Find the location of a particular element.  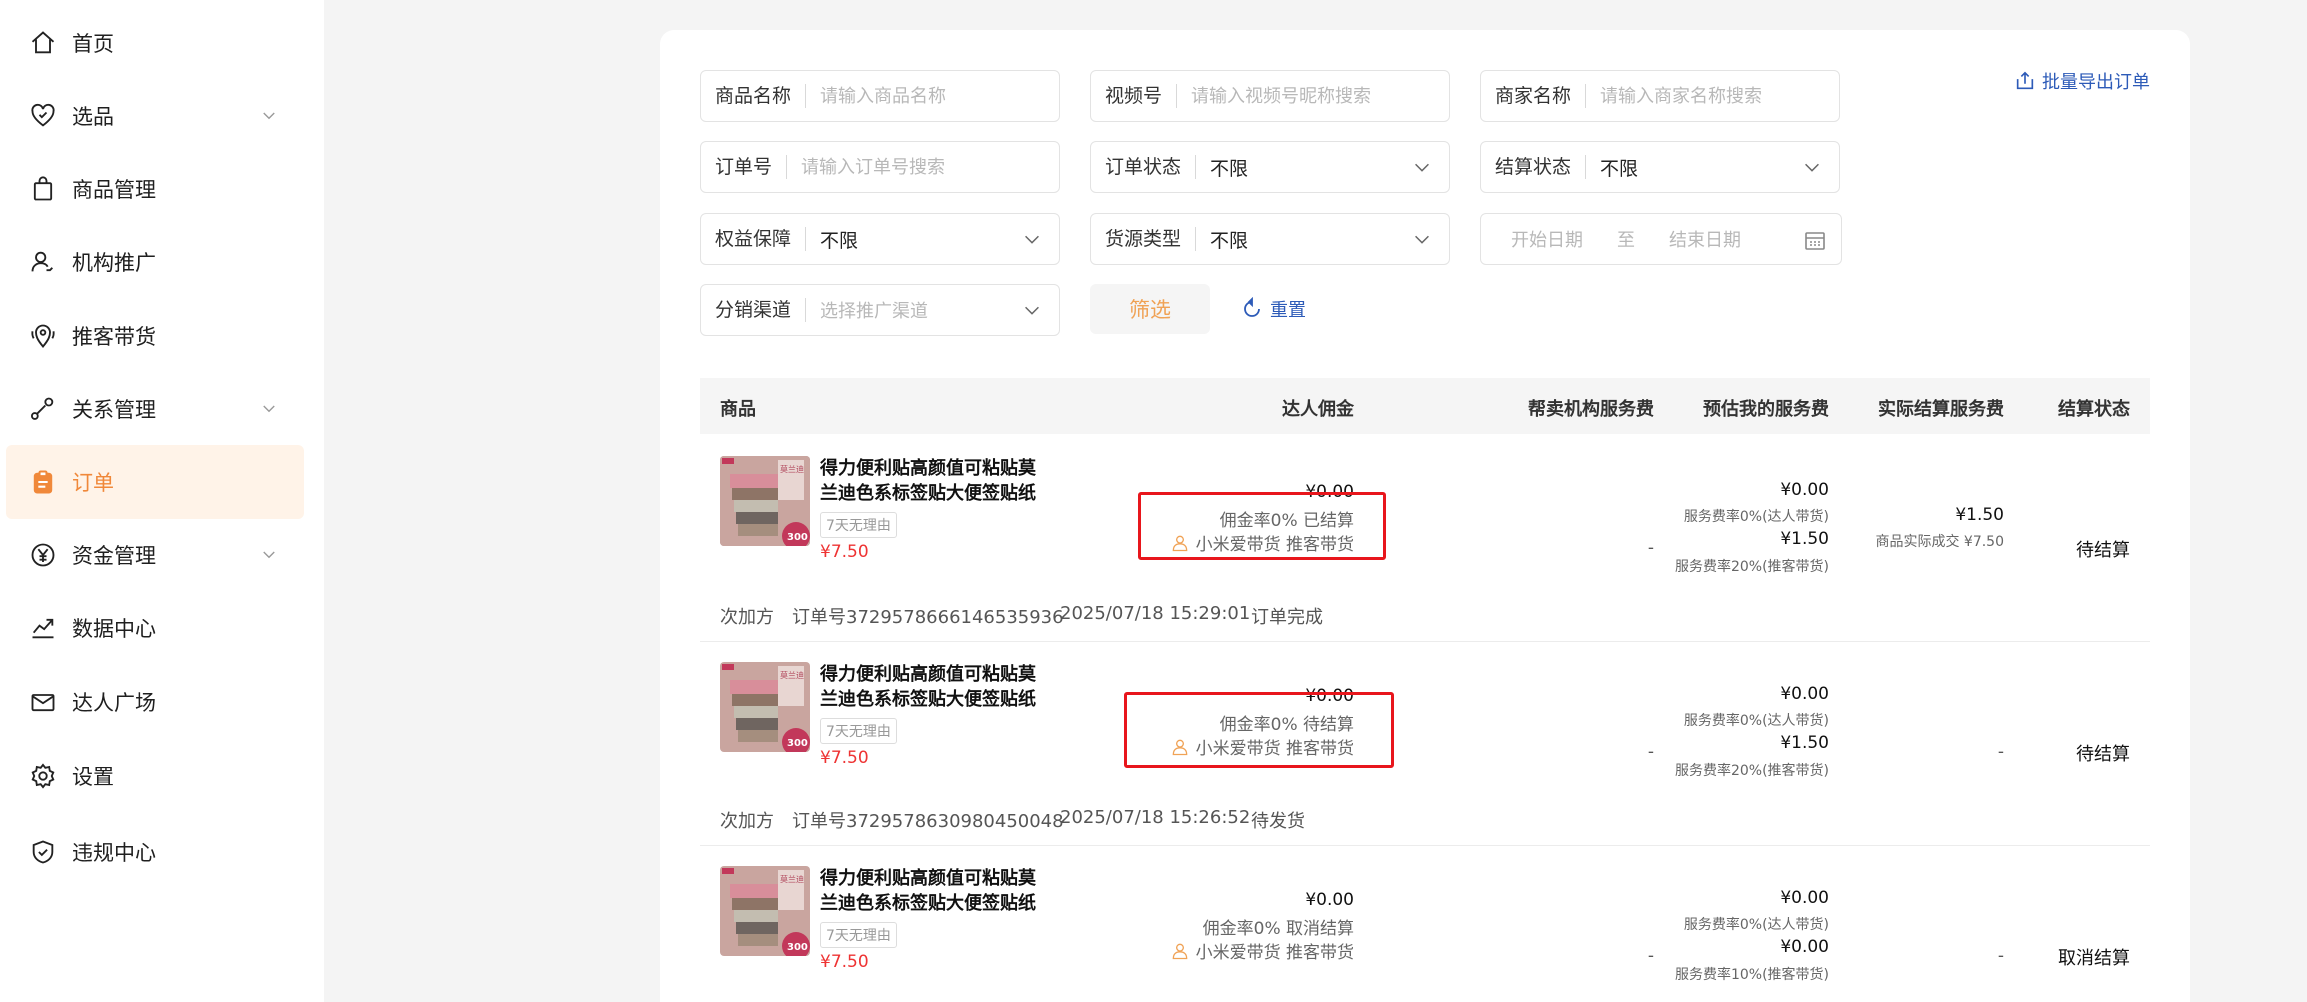

col-product: 商品 is located at coordinates (738, 409).